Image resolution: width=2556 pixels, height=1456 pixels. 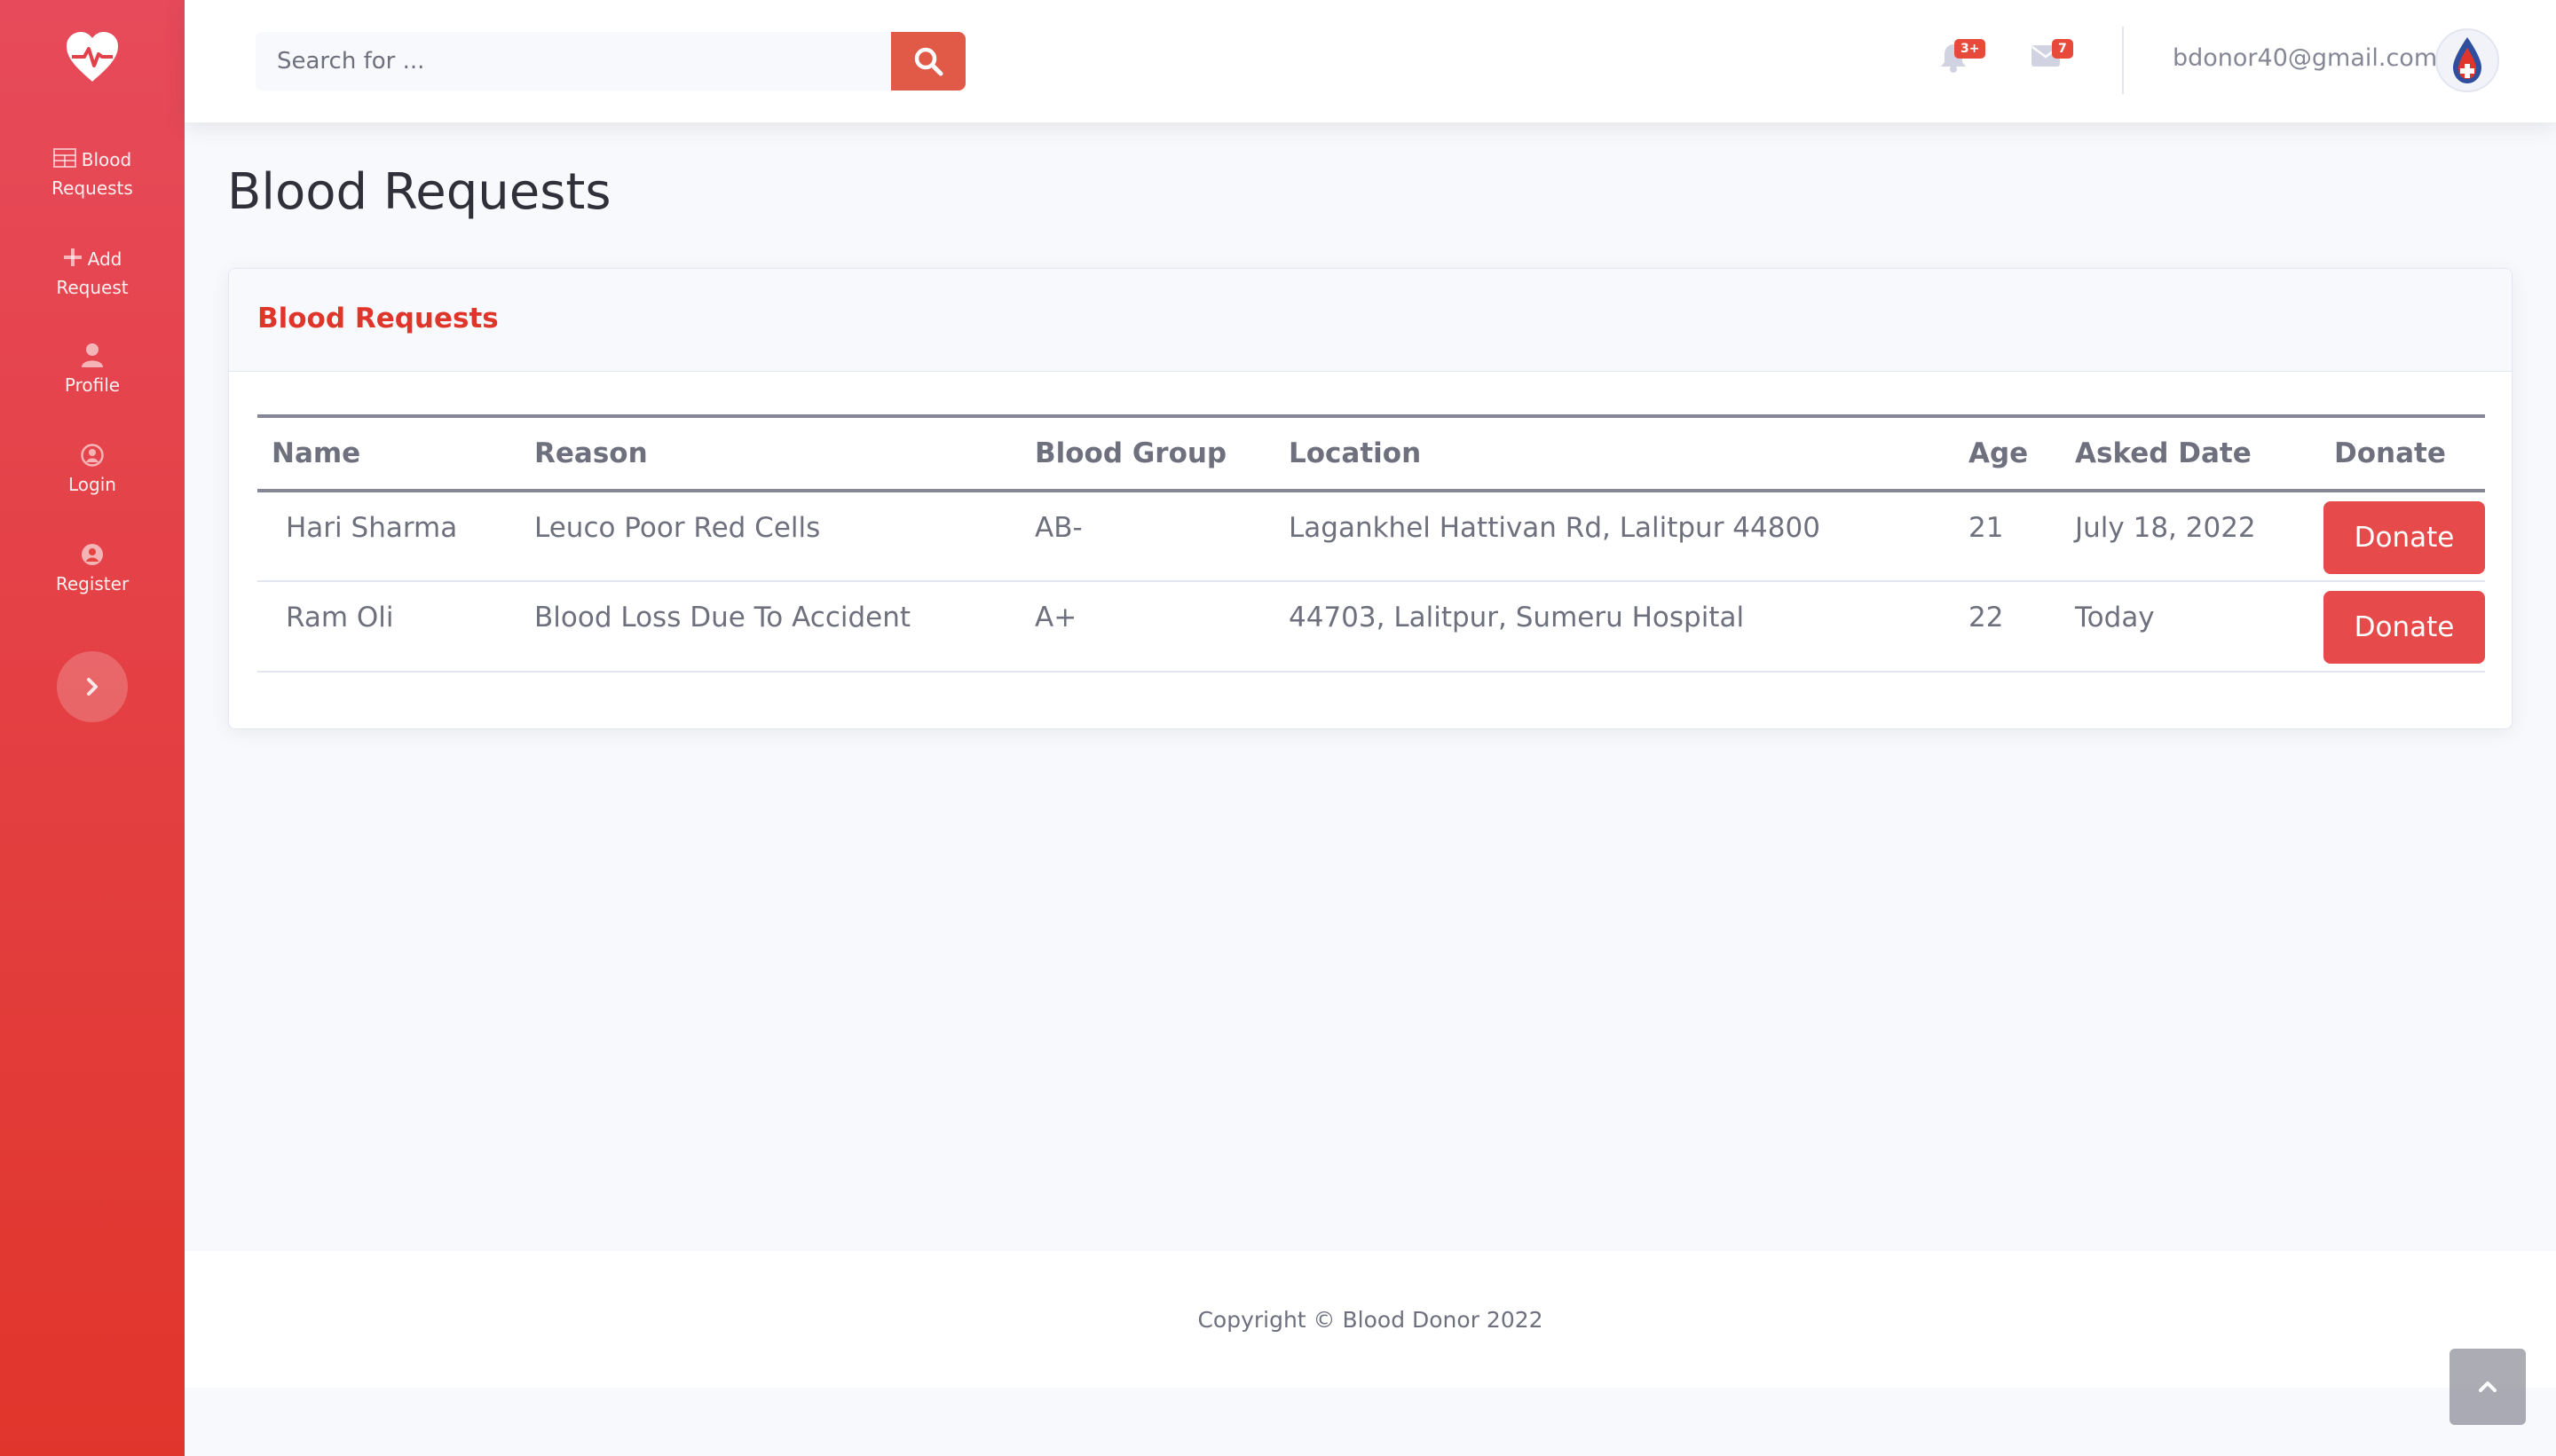 I want to click on cell-age: 21, so click(x=2007, y=536).